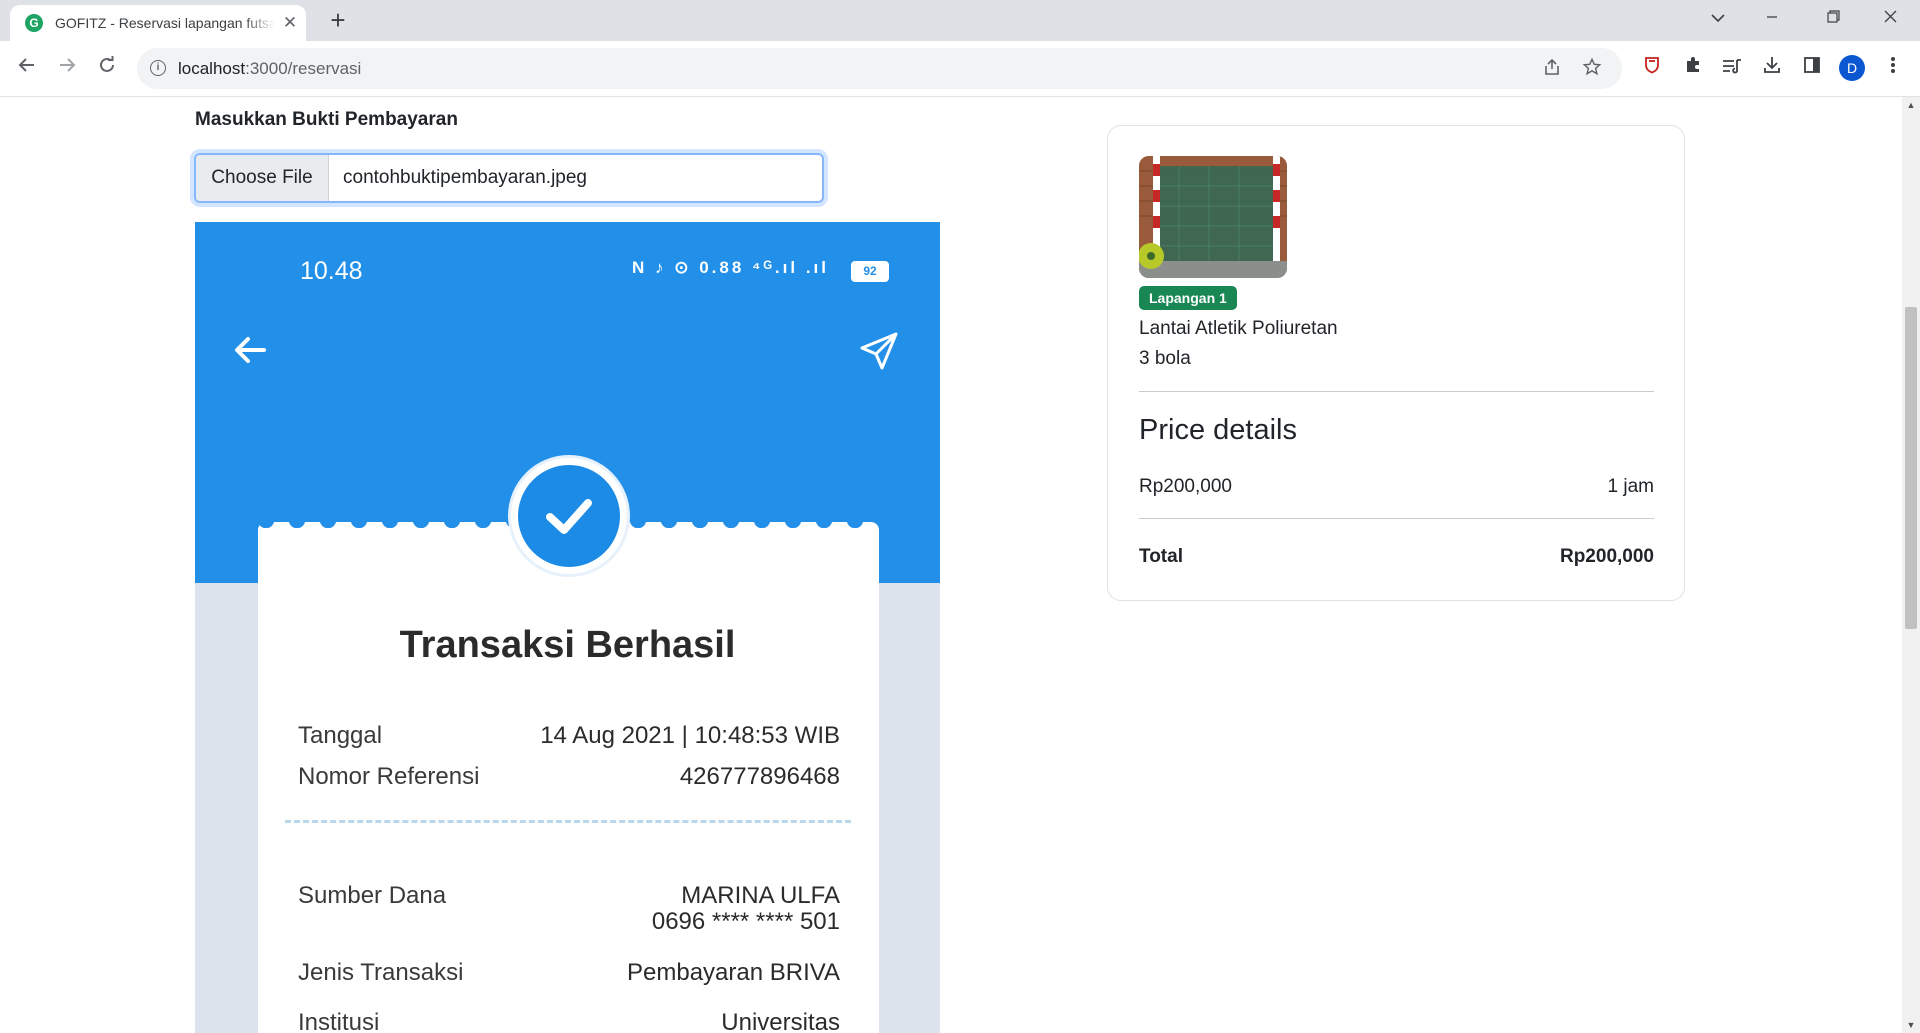 The image size is (1920, 1033). I want to click on price-details-title: Price details, so click(1218, 430).